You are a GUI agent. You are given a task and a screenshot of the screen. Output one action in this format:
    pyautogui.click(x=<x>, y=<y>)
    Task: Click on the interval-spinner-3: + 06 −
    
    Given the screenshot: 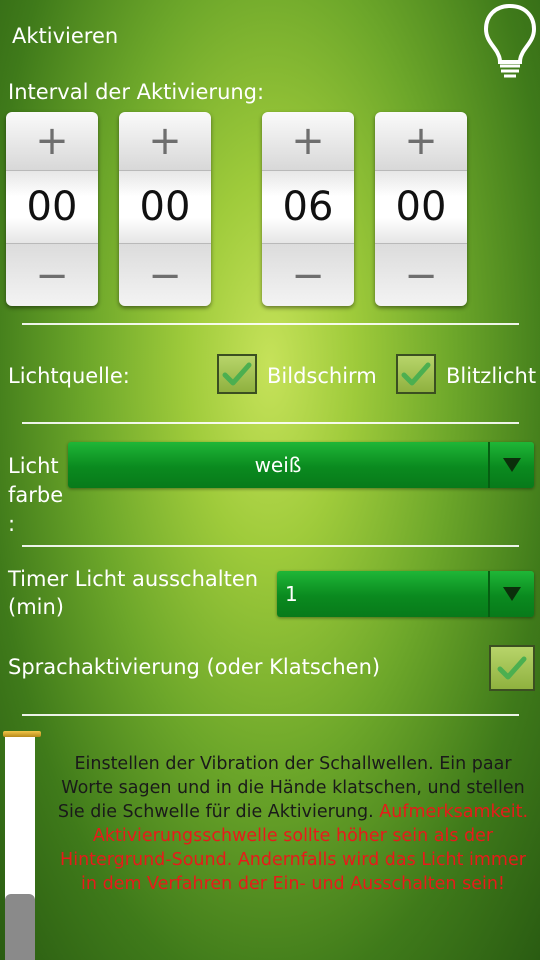 What is the action you would take?
    pyautogui.click(x=308, y=209)
    